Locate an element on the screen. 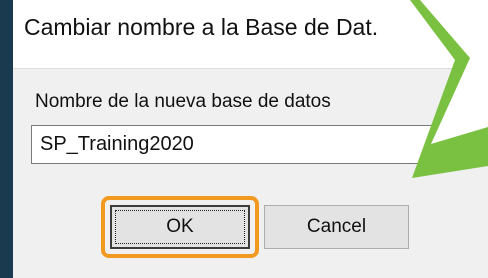 The width and height of the screenshot is (488, 278). background-edge is located at coordinates (6, 139).